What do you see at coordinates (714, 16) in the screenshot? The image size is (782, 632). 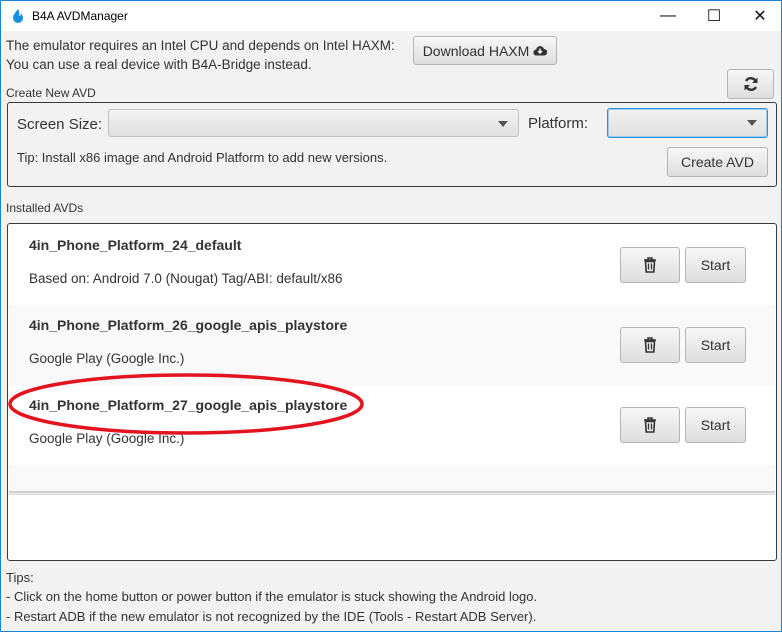 I see `maximize-button: ☐` at bounding box center [714, 16].